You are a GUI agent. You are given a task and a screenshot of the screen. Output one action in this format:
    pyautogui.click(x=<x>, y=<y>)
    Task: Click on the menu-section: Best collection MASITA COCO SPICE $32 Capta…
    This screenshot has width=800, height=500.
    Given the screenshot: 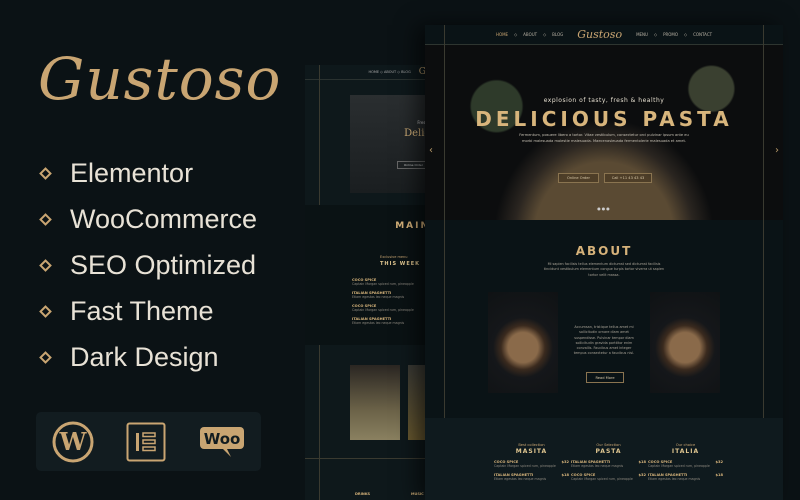 What is the action you would take?
    pyautogui.click(x=604, y=459)
    